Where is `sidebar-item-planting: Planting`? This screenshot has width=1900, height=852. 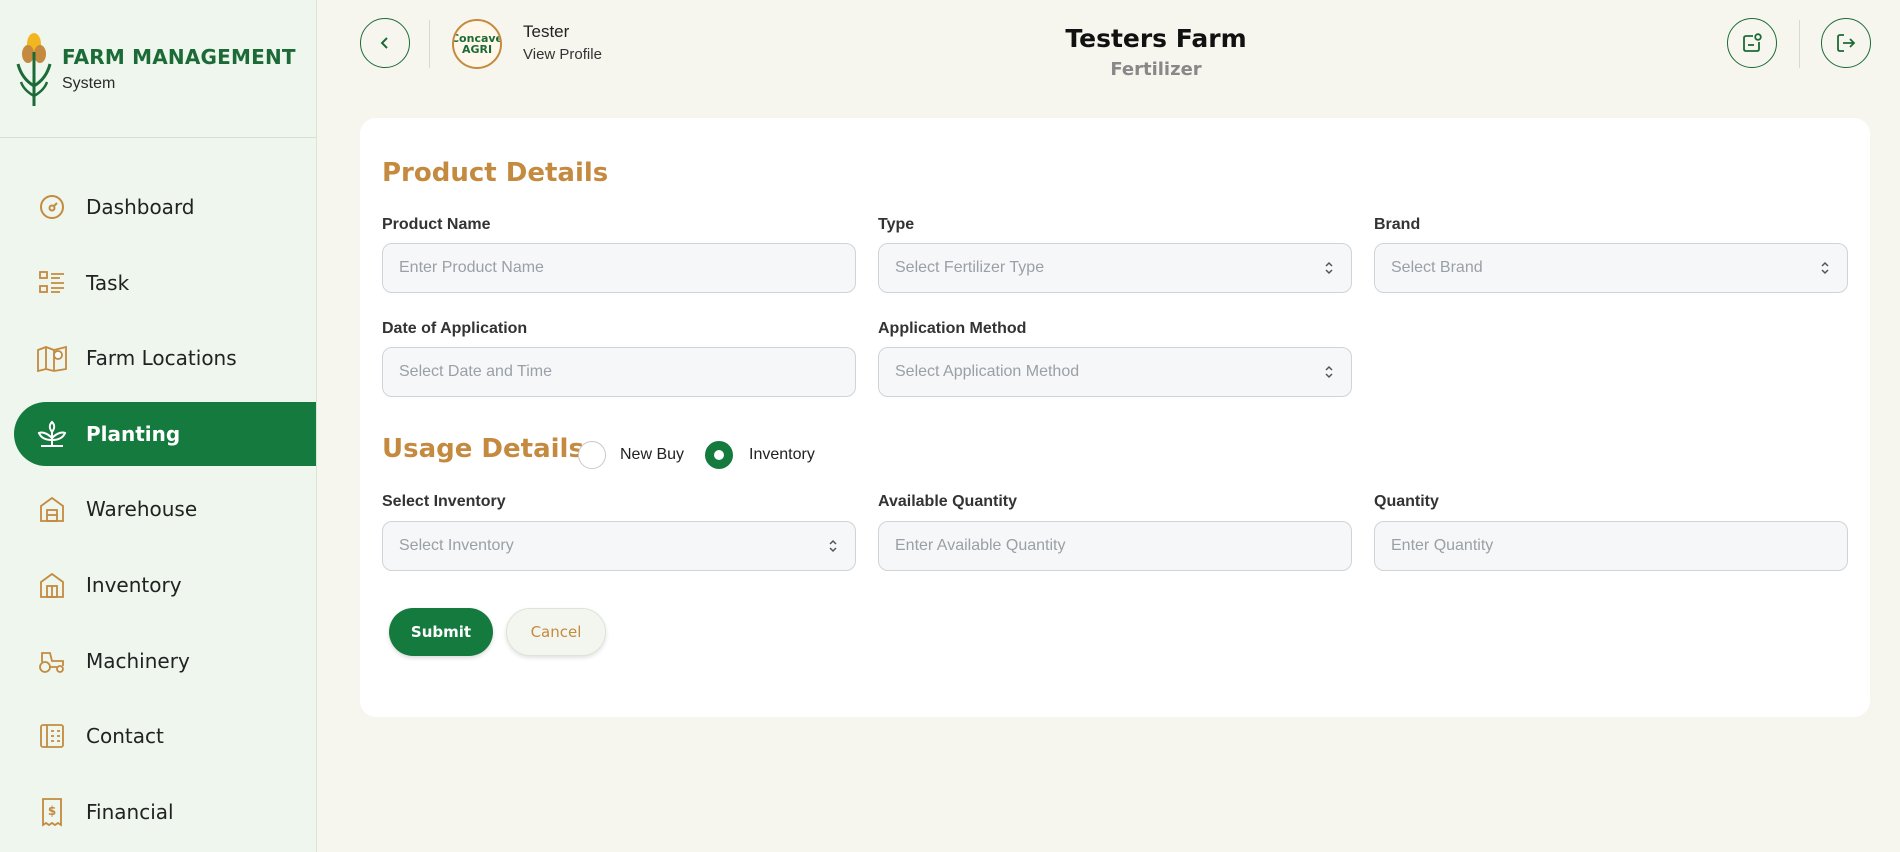 sidebar-item-planting: Planting is located at coordinates (165, 433).